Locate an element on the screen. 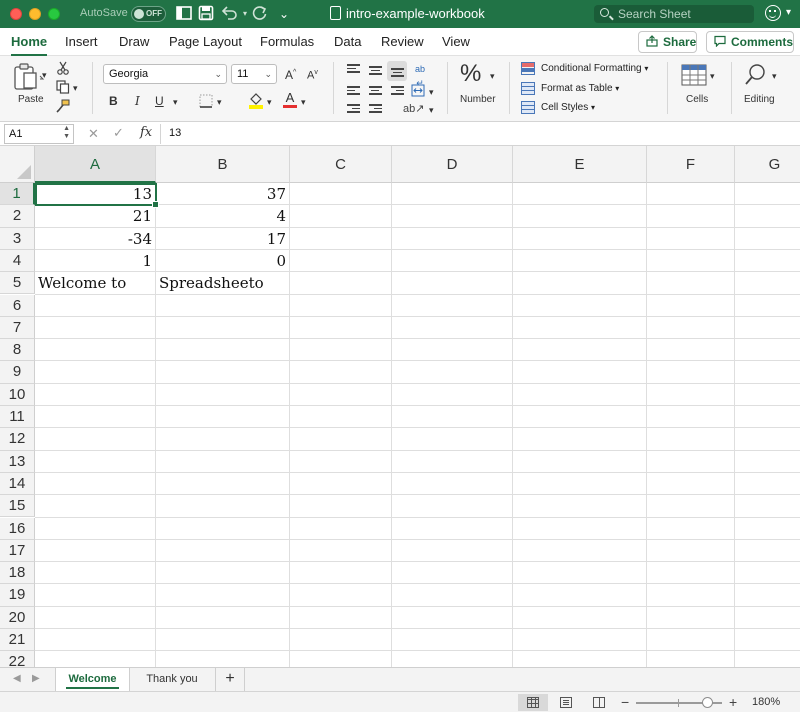 The height and width of the screenshot is (712, 800). page-layout-view-button is located at coordinates (566, 702).